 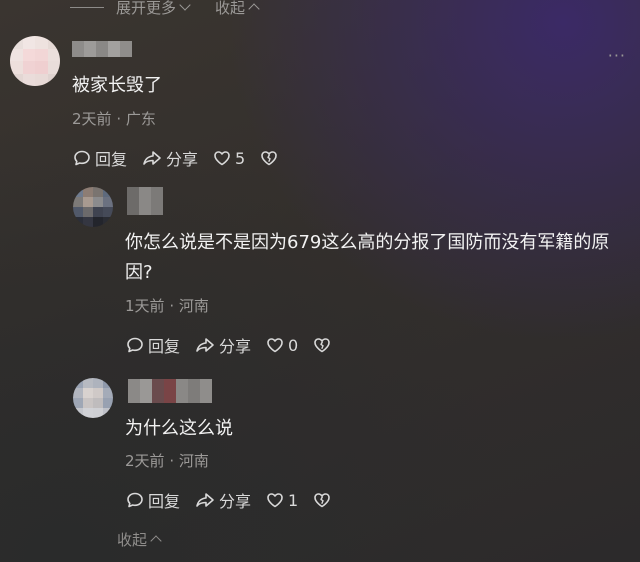 I want to click on like-button: 5, so click(x=228, y=158).